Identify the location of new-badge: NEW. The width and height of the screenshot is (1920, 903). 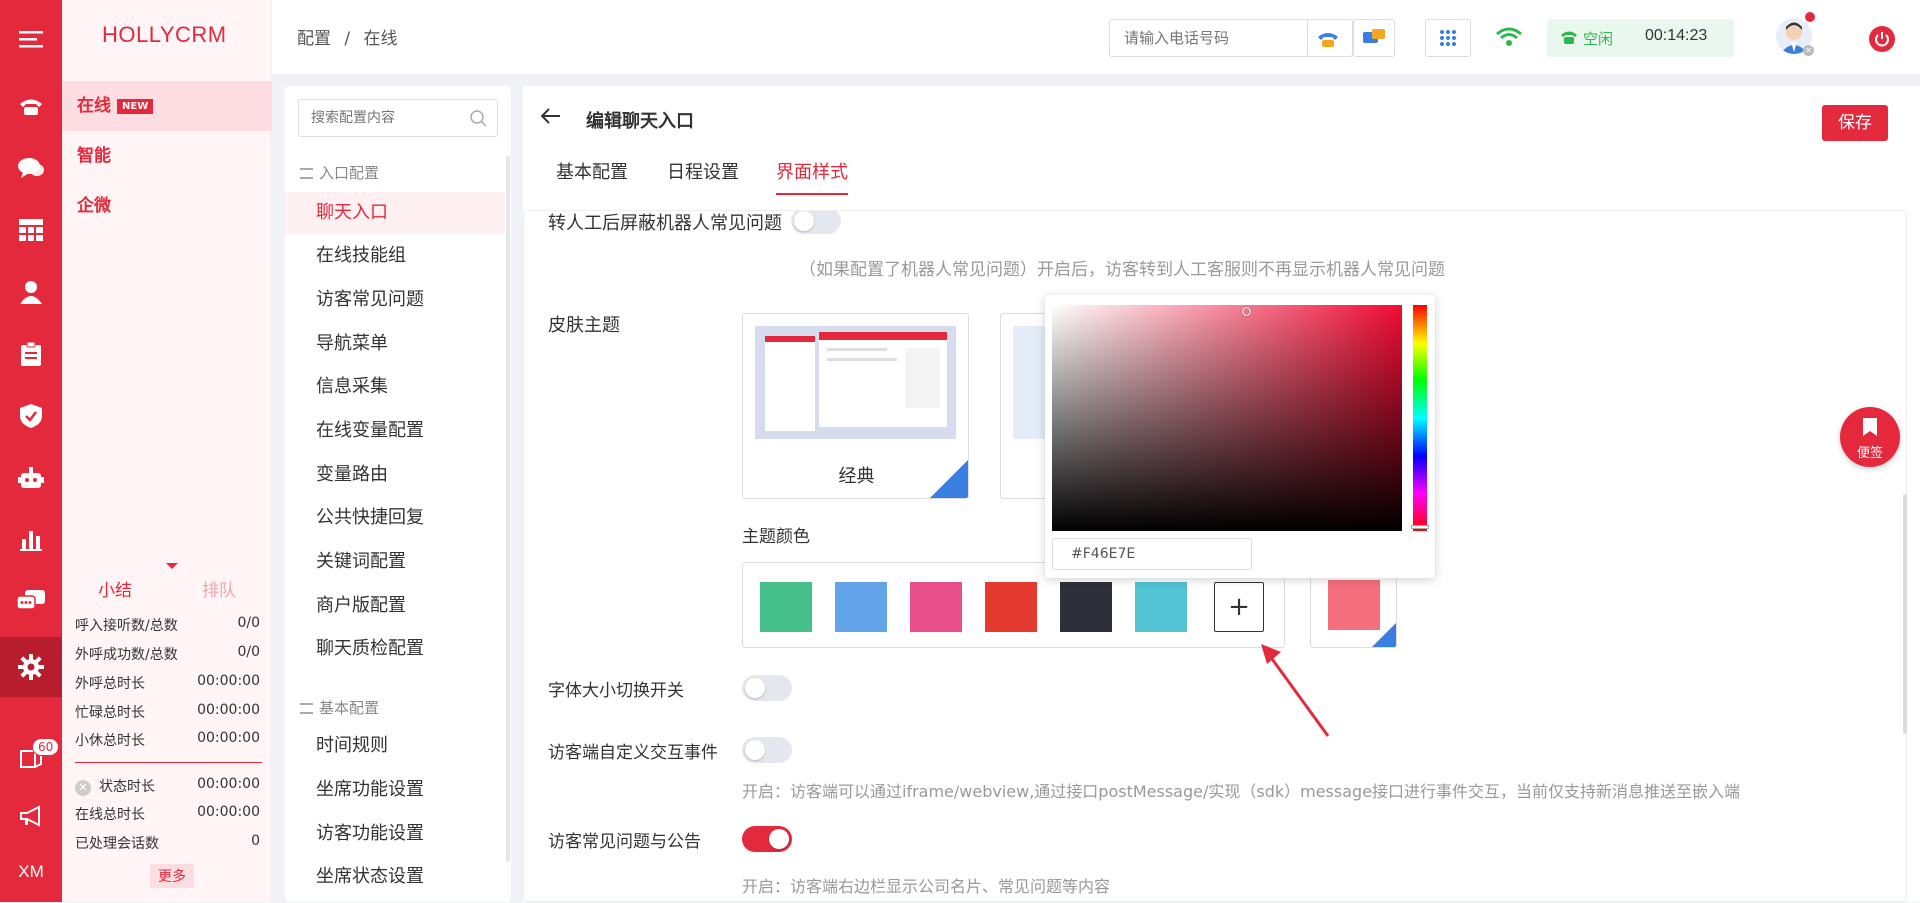
(135, 106).